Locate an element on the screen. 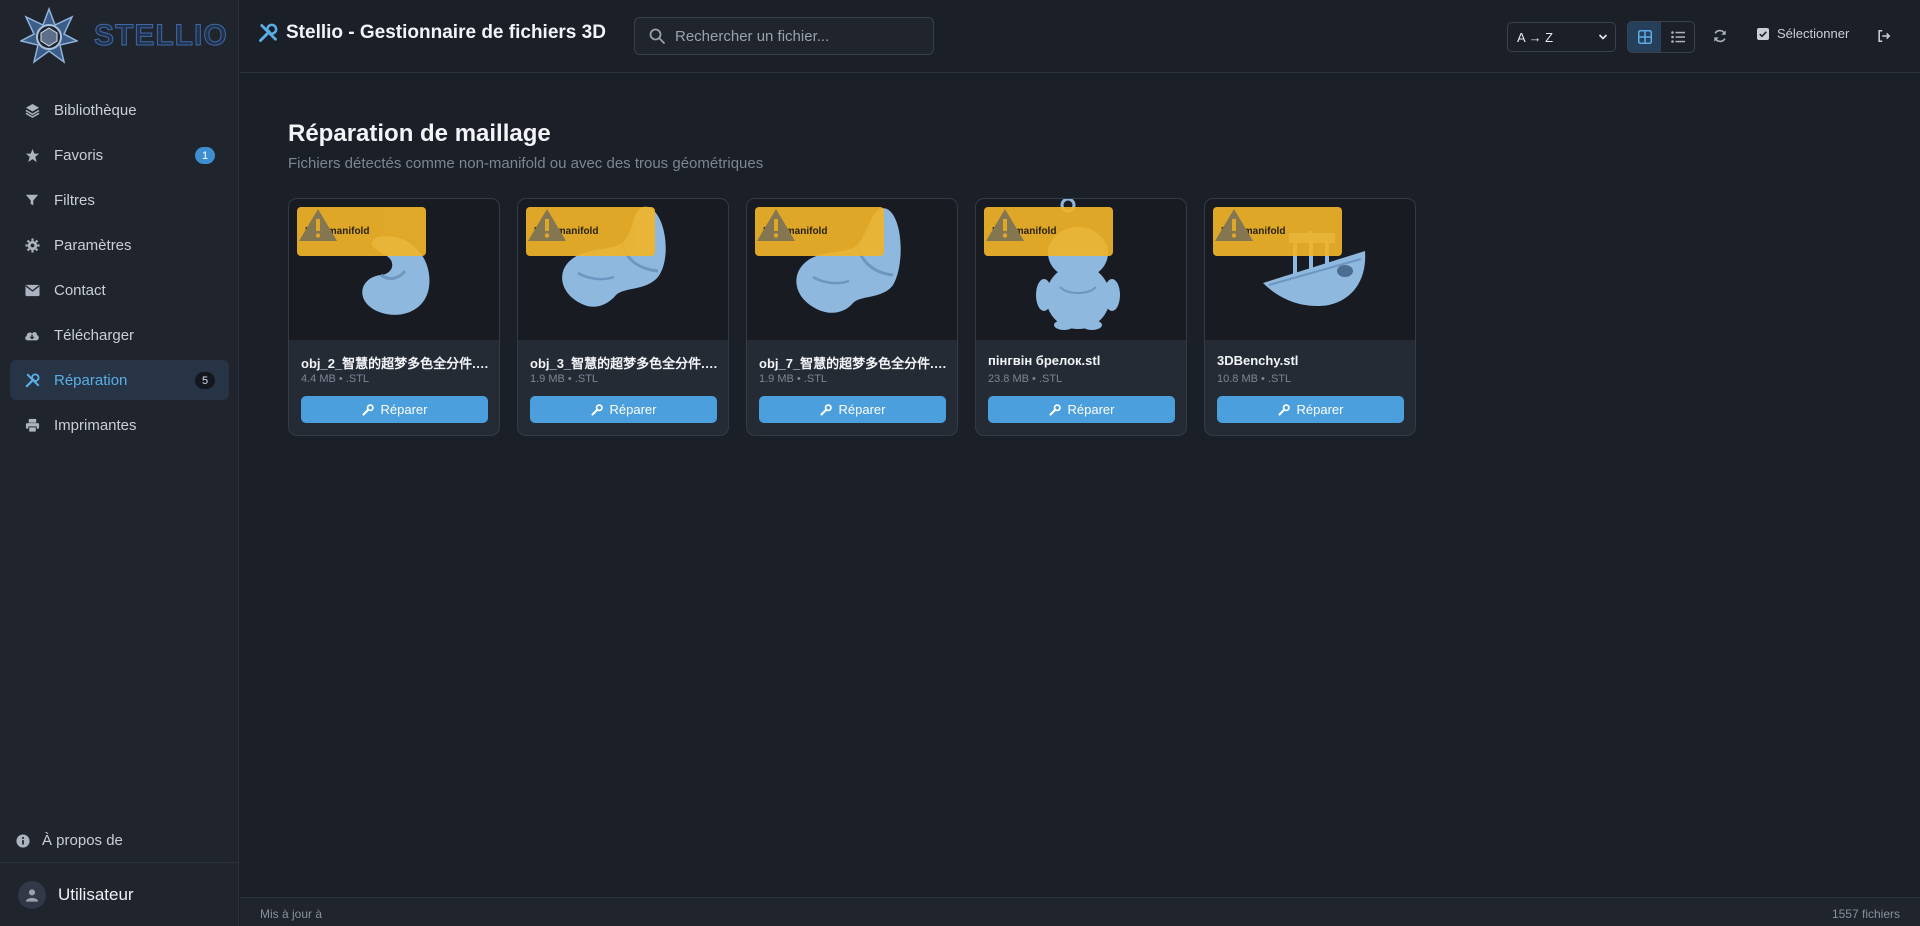  avatar is located at coordinates (32, 894).